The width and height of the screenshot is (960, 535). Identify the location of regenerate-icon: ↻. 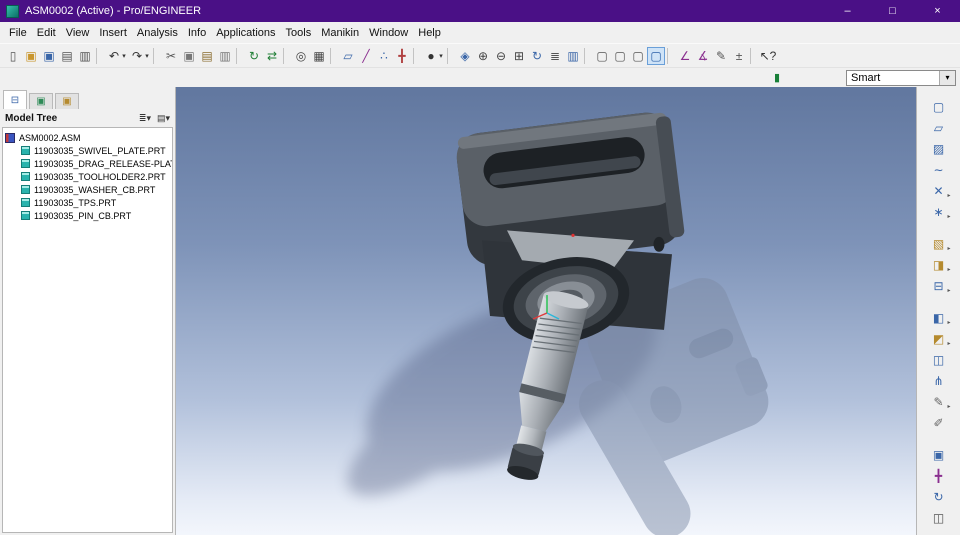
(254, 56).